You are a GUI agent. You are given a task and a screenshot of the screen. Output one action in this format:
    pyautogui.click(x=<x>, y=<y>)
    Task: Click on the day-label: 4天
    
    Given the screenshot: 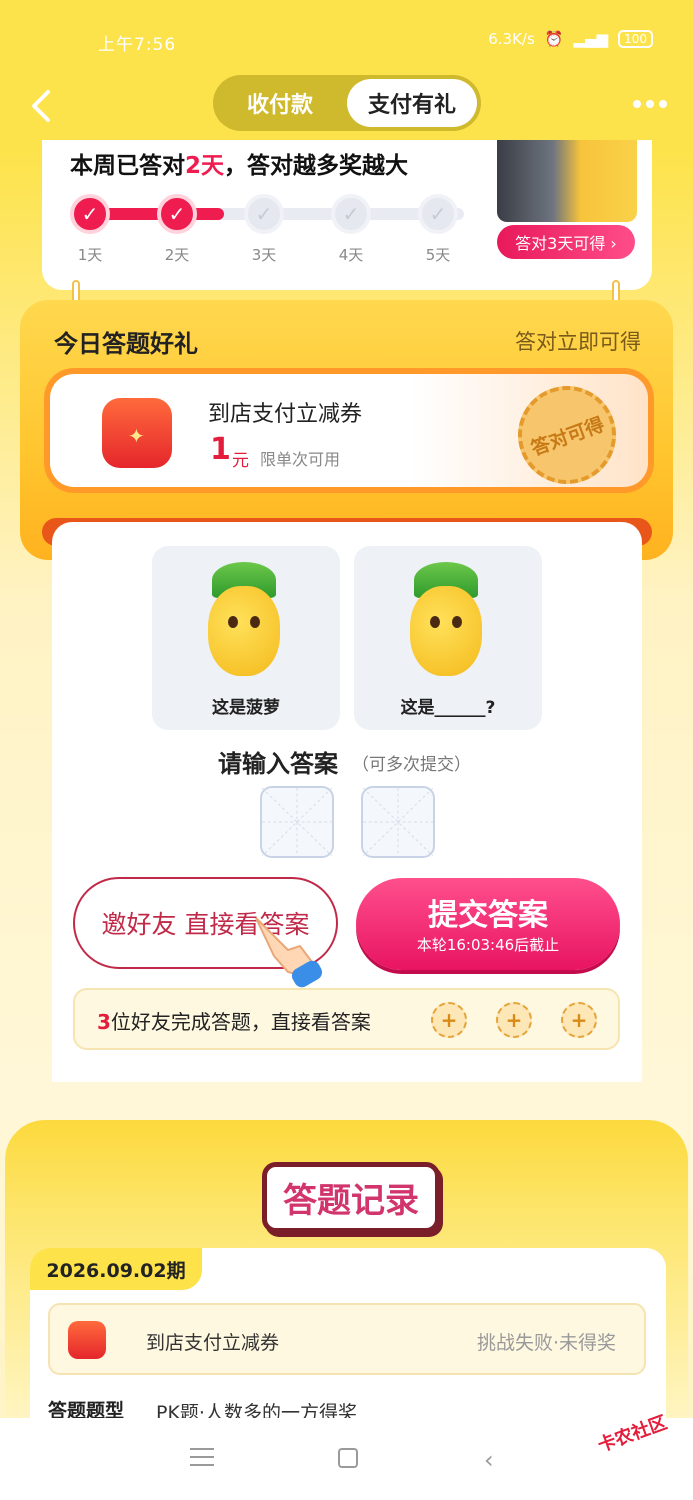 What is the action you would take?
    pyautogui.click(x=351, y=255)
    